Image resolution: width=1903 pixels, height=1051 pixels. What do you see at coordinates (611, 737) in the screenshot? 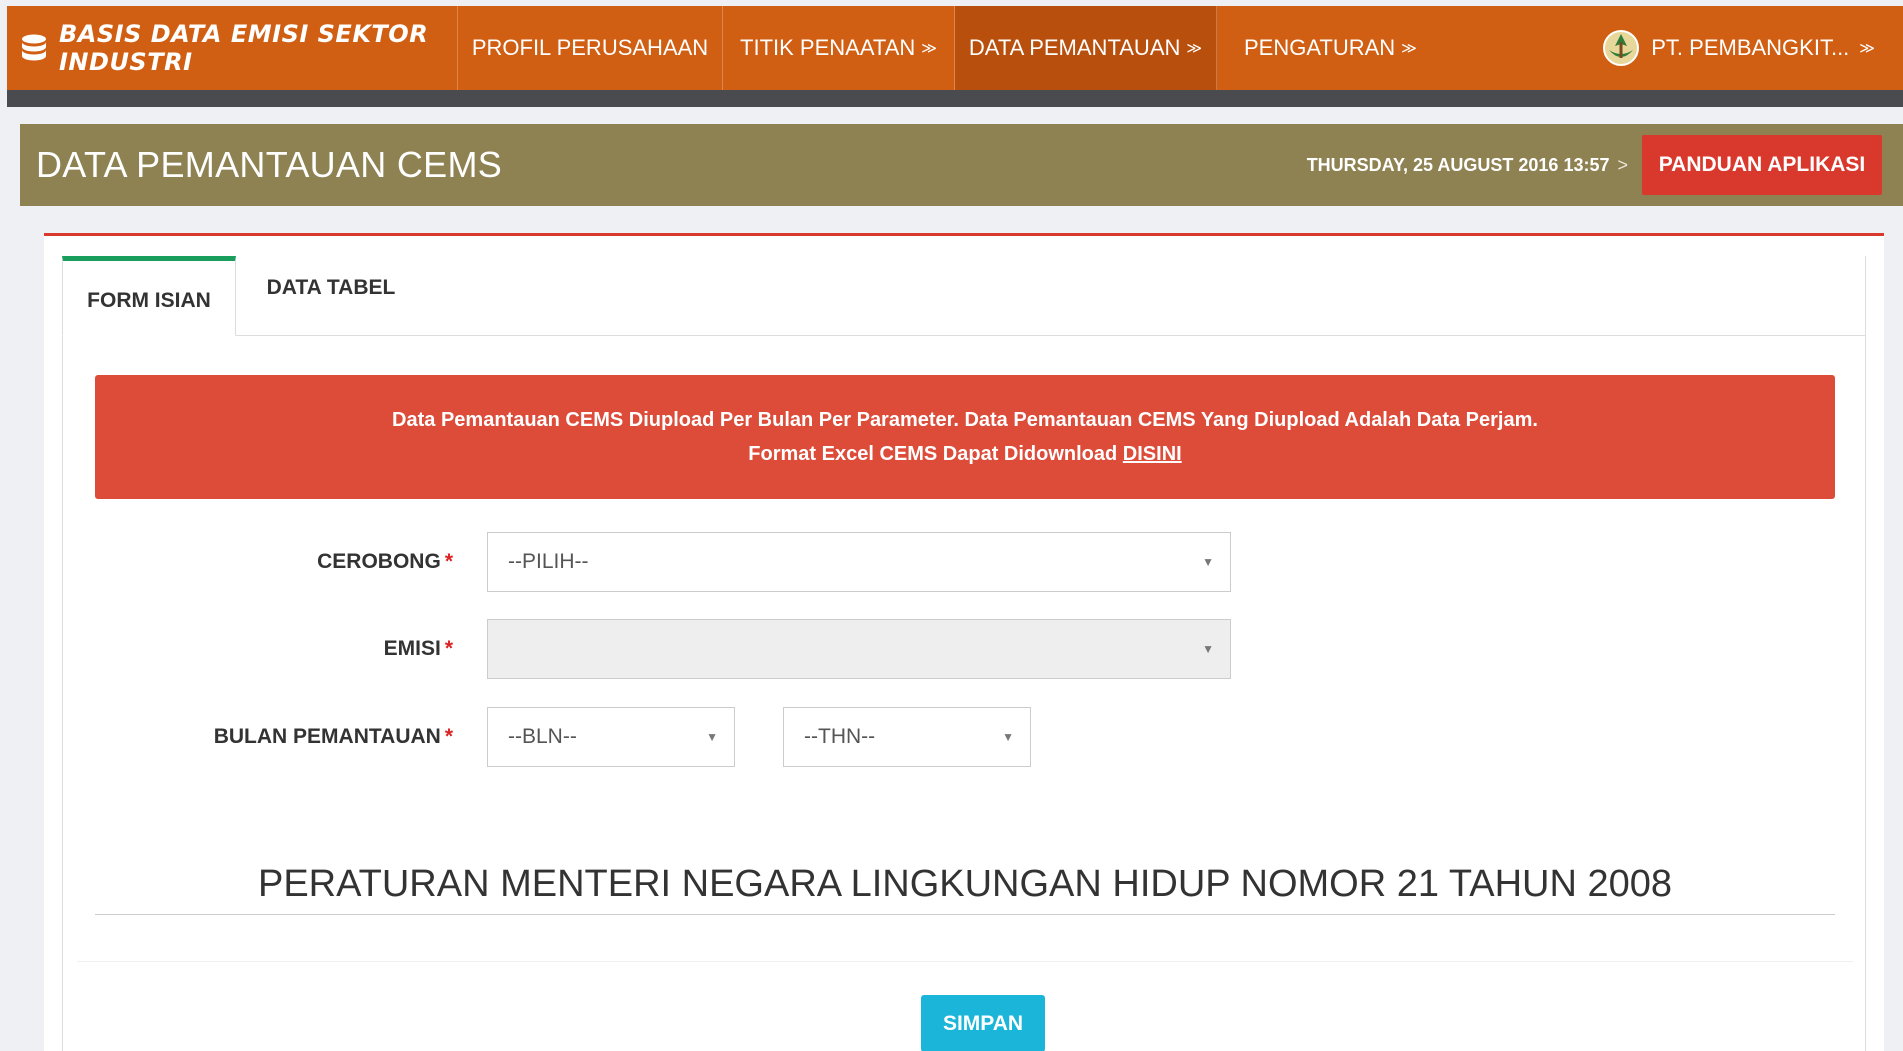
I see `month-select: --BLN-- ▼` at bounding box center [611, 737].